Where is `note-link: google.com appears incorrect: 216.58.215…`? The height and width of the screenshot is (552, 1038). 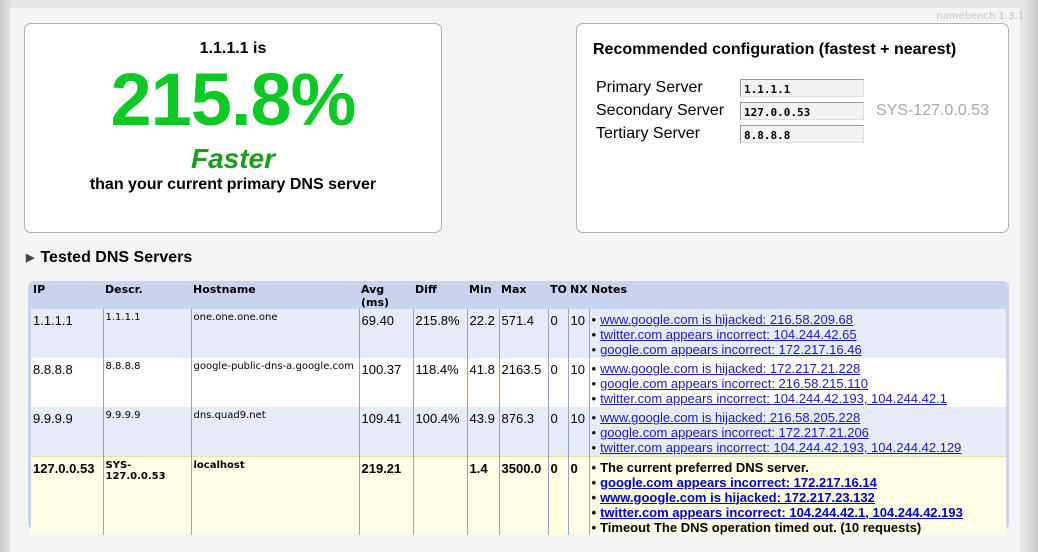
note-link: google.com appears incorrect: 216.58.215… is located at coordinates (734, 383).